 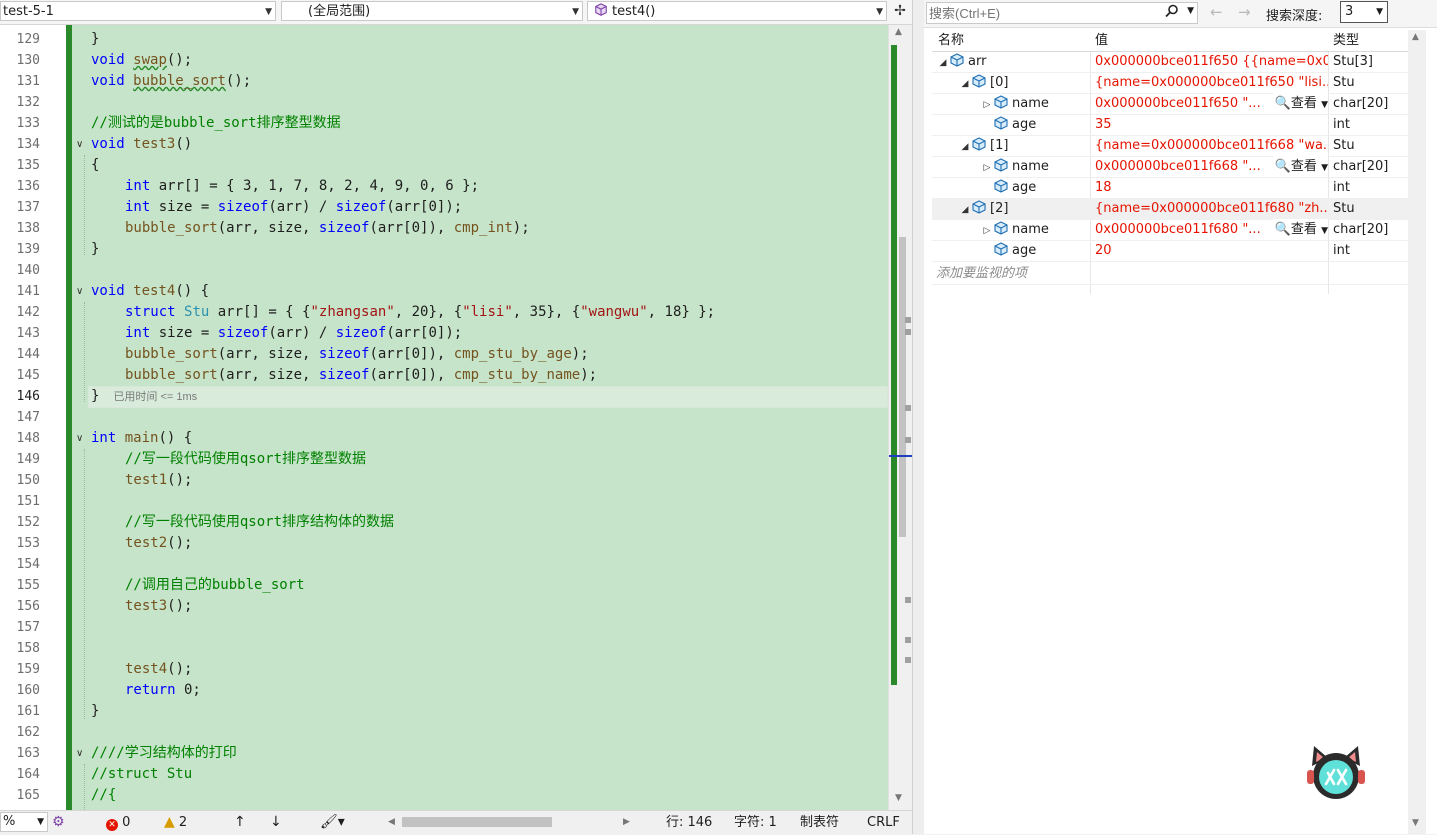 I want to click on watch-row: ◢ [0] {name=0x000000bce011f650 "lisi... Stu, so click(x=1170, y=83).